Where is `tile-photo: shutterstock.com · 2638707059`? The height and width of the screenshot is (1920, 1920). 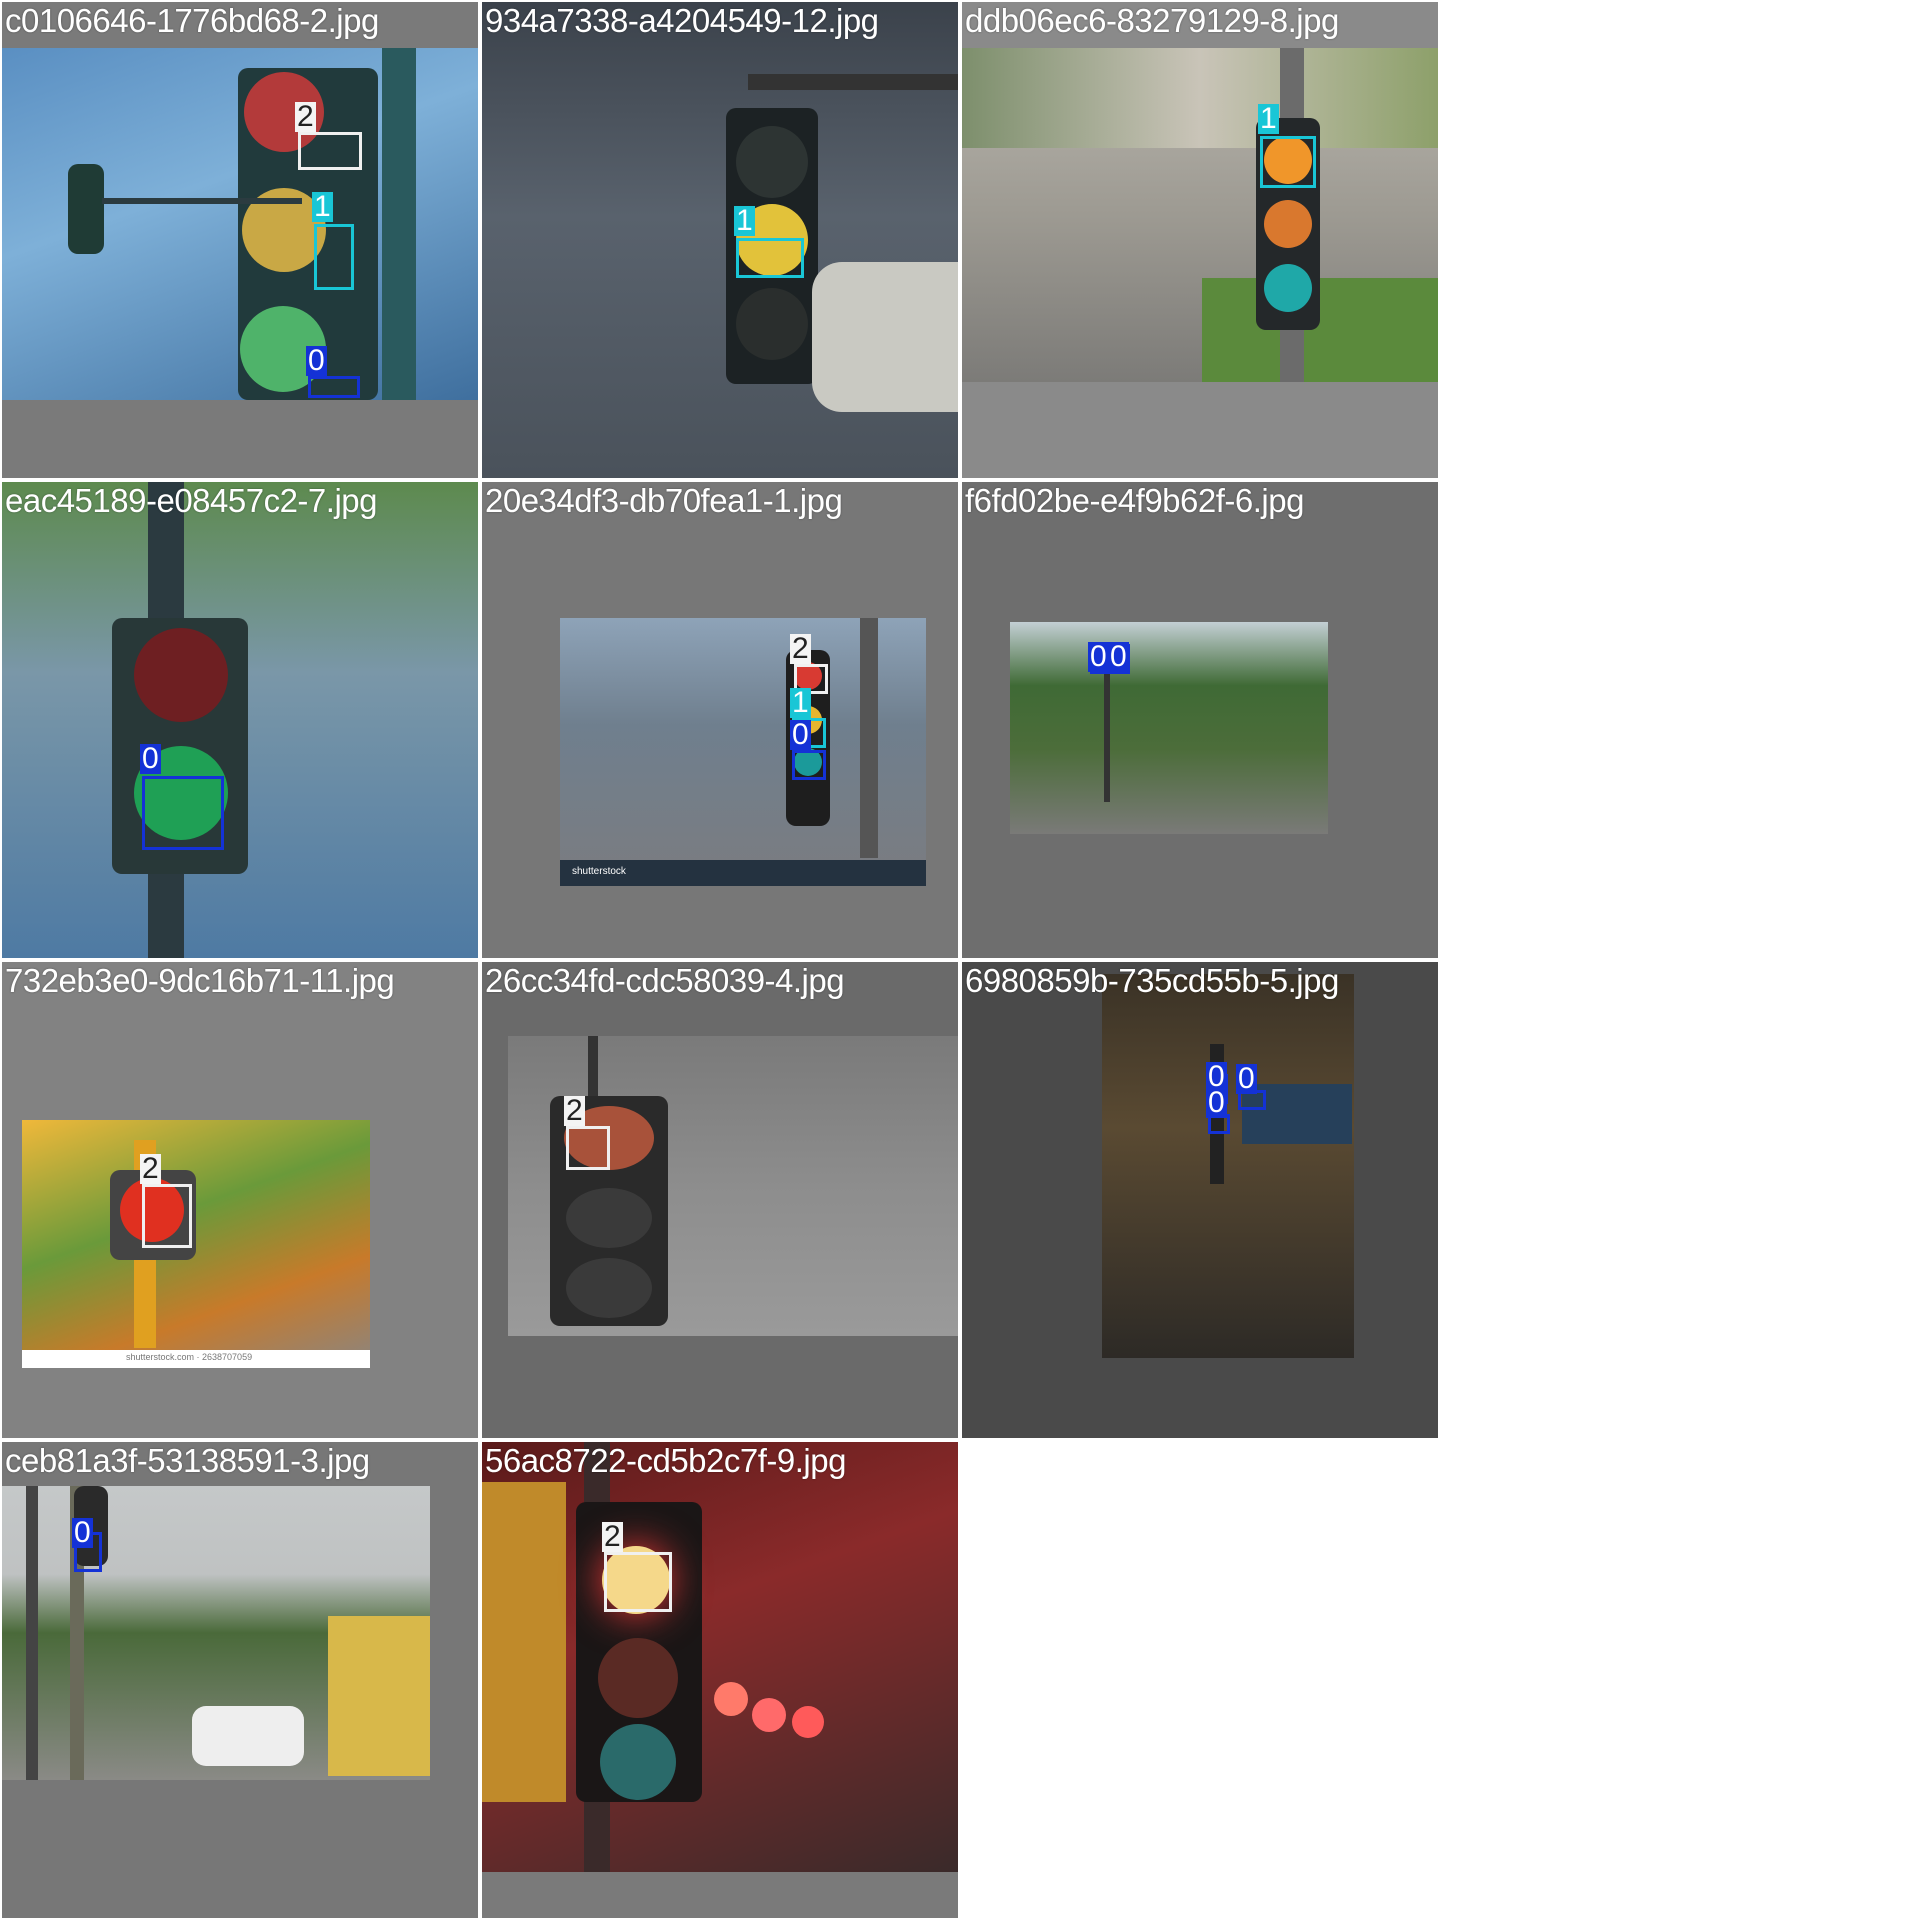
tile-photo: shutterstock.com · 2638707059 is located at coordinates (196, 1244).